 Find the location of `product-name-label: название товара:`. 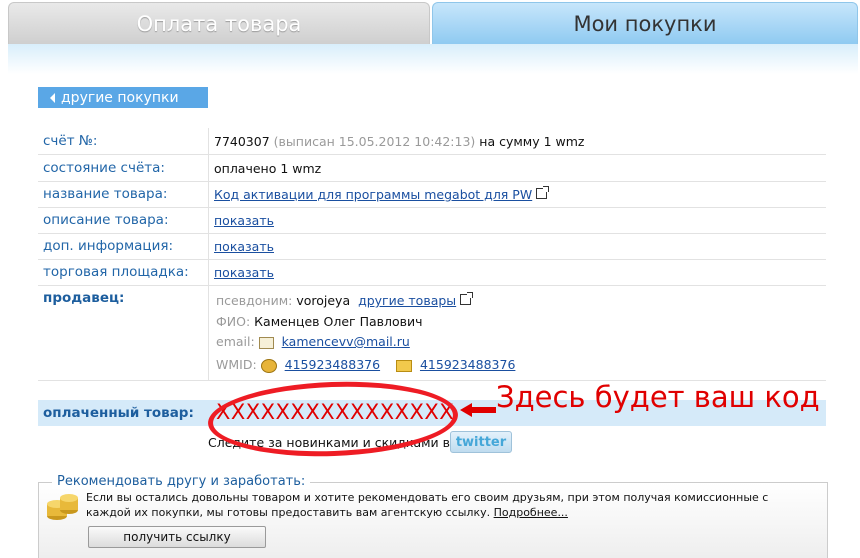

product-name-label: название товара: is located at coordinates (105, 194).